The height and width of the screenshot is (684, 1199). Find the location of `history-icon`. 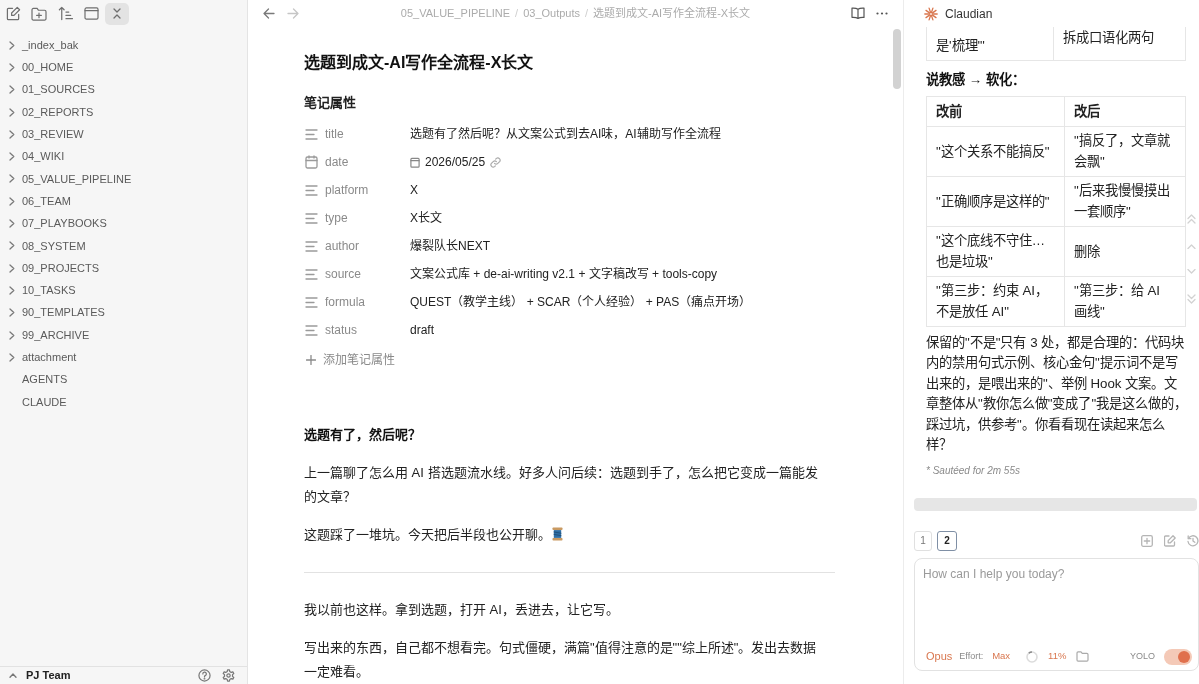

history-icon is located at coordinates (1193, 540).